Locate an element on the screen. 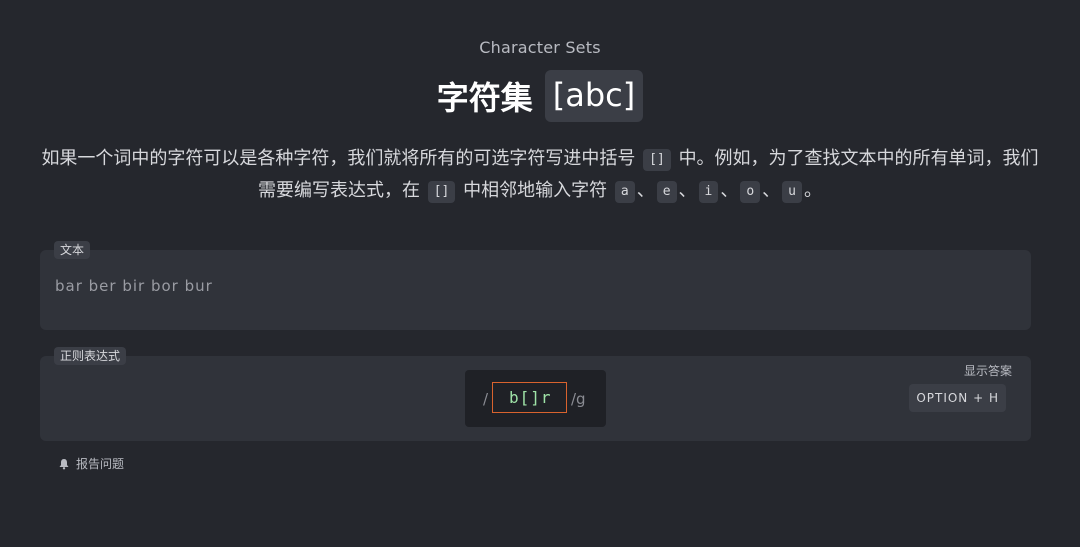 This screenshot has width=1080, height=547. regex-flags: /g is located at coordinates (578, 399).